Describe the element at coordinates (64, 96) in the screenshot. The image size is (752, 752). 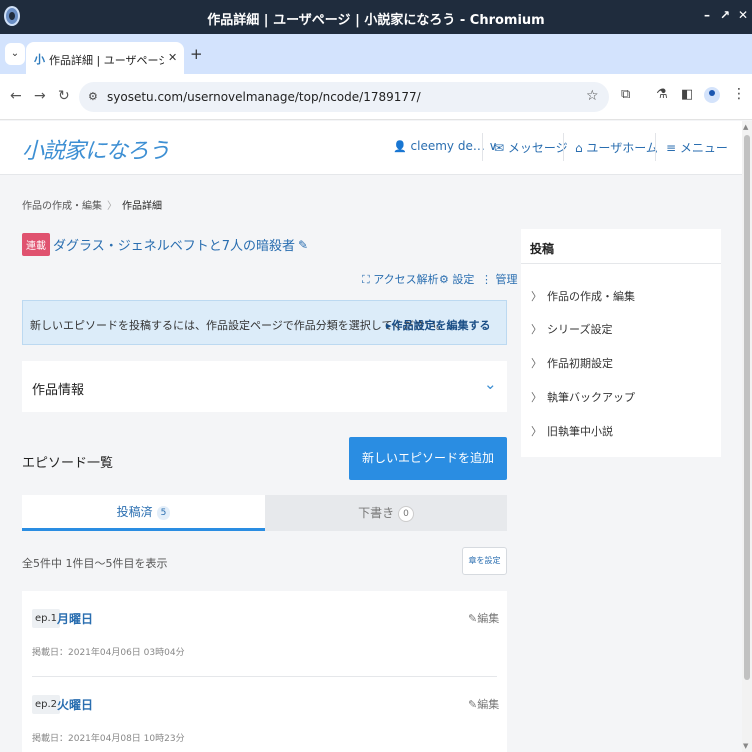
I see `reload-icon: ↻` at that location.